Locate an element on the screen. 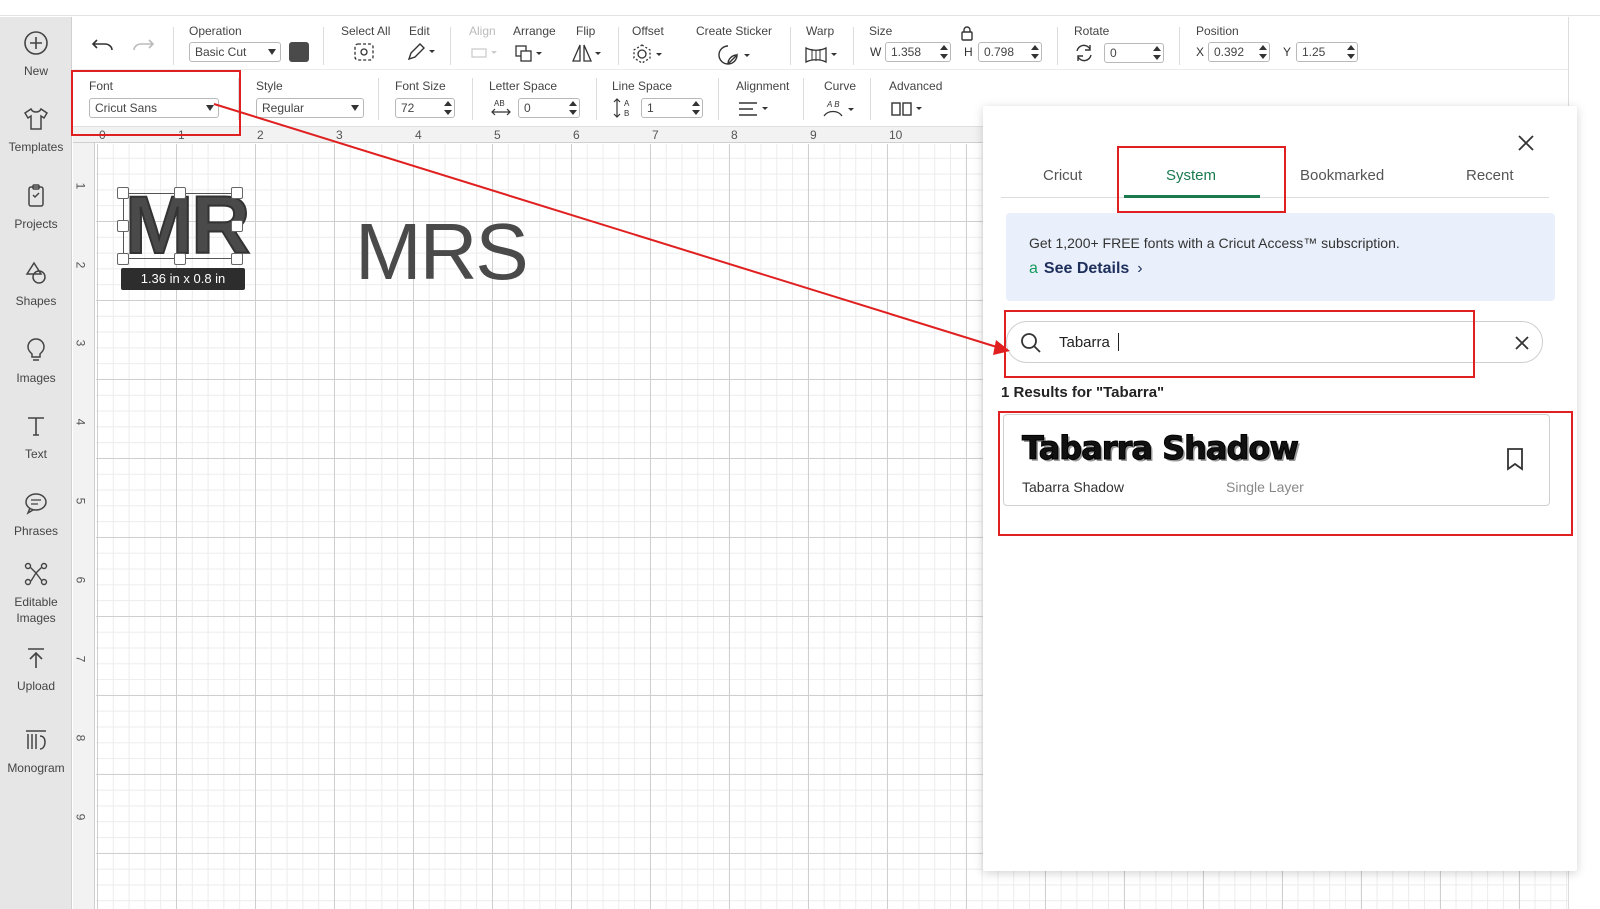 Image resolution: width=1600 pixels, height=909 pixels. operation-value: Basic Cut is located at coordinates (221, 52).